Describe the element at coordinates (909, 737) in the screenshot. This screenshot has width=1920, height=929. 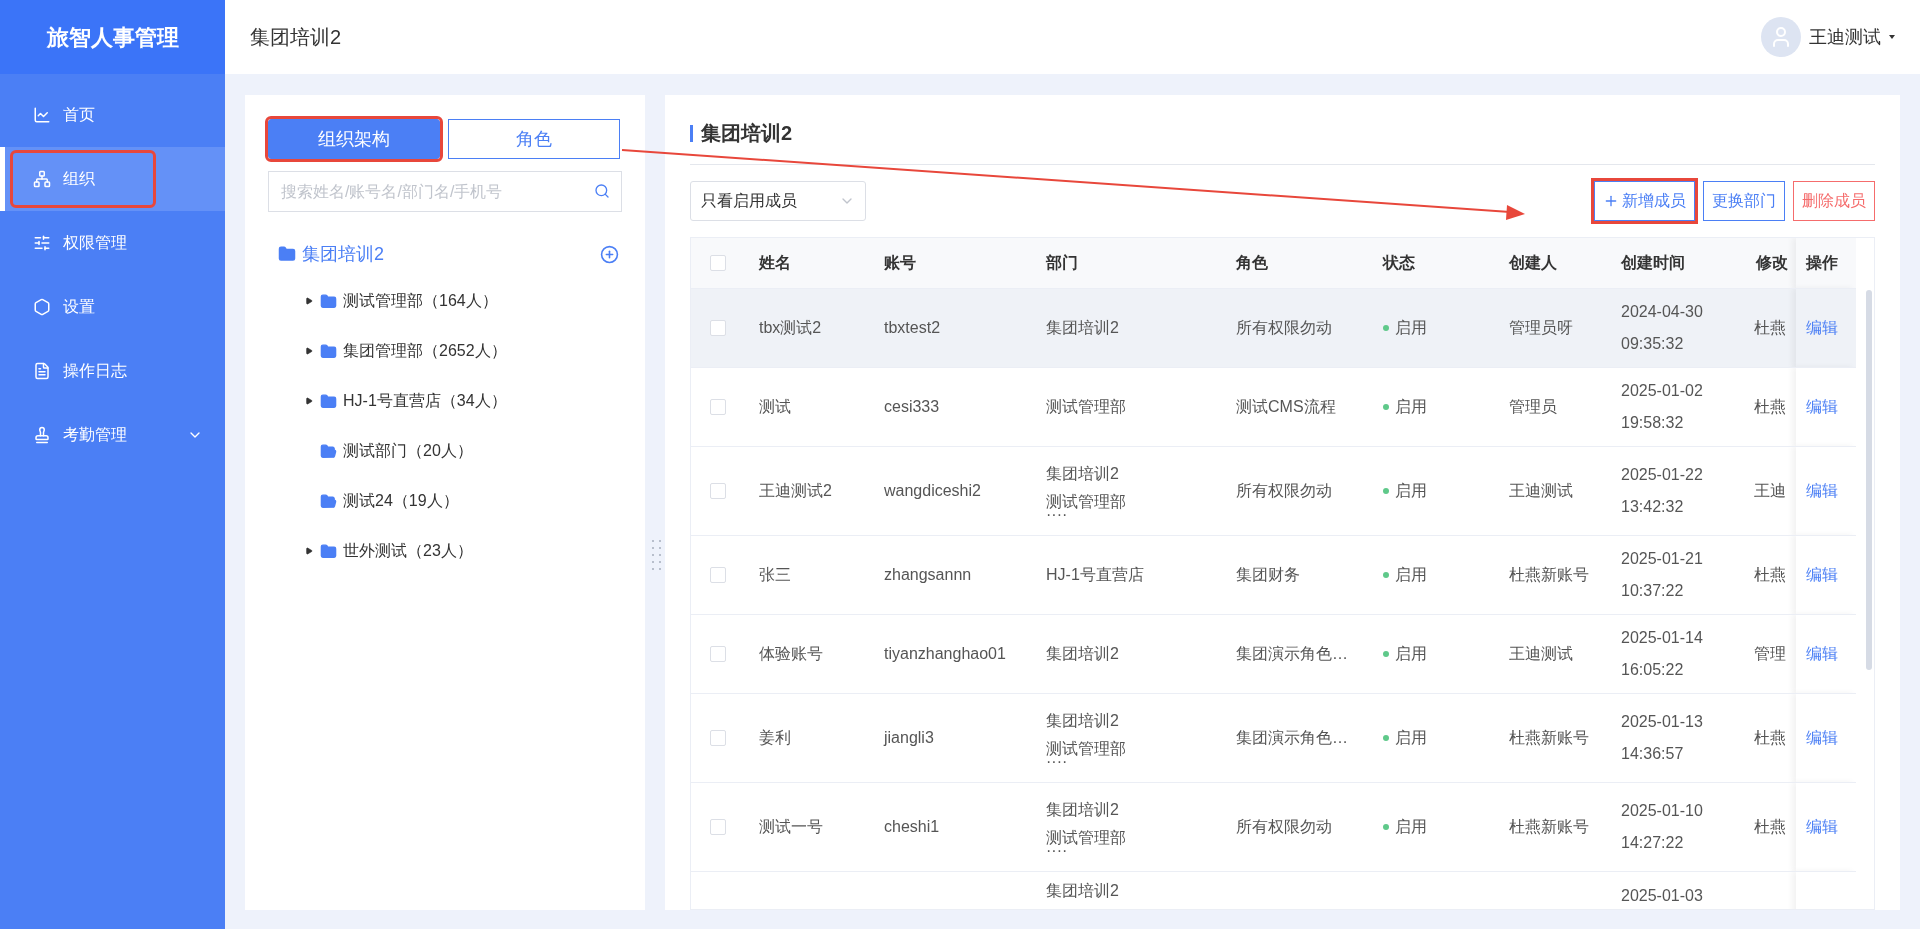
I see `account-cell: jiangli3` at that location.